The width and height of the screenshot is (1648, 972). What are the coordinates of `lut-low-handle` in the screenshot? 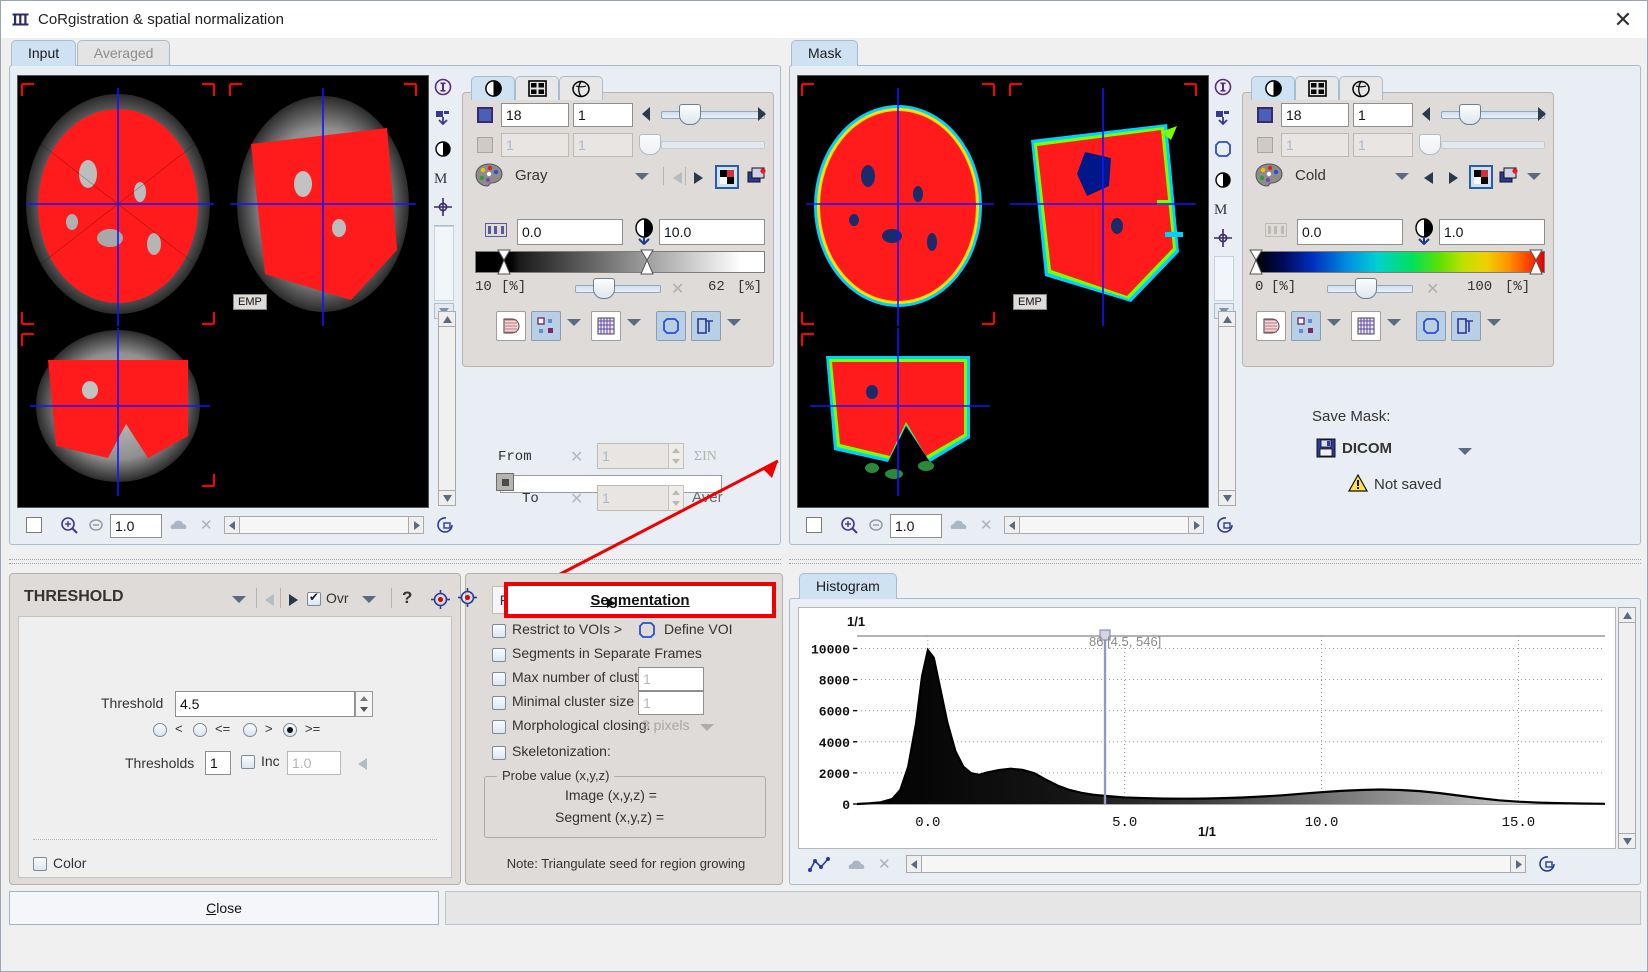 It's located at (504, 263).